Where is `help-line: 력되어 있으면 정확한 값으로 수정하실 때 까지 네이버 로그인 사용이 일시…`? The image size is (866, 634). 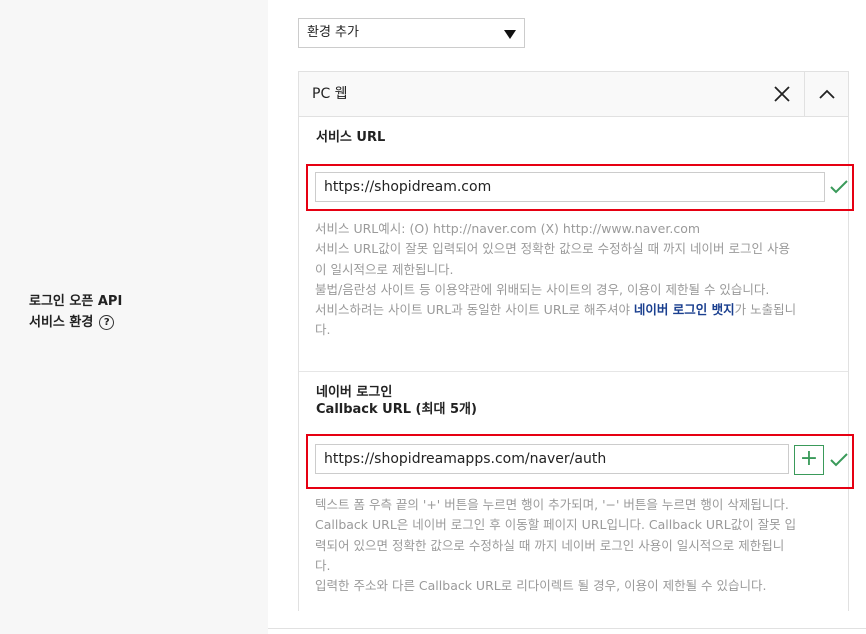
help-line: 력되어 있으면 정확한 값으로 수정하실 때 까지 네이버 로그인 사용이 일시… is located at coordinates (550, 545).